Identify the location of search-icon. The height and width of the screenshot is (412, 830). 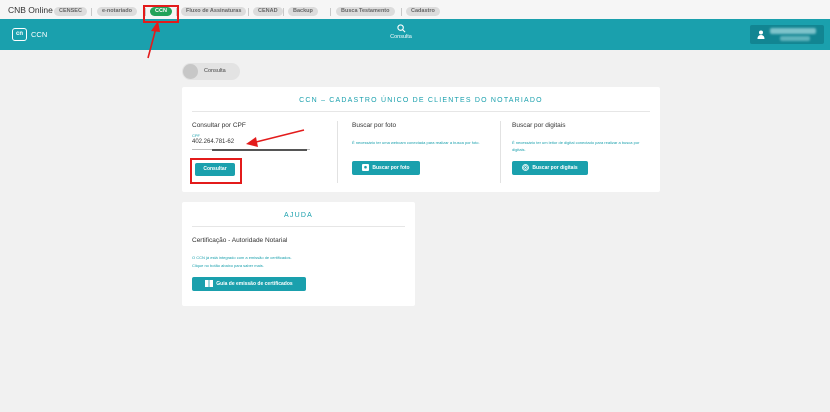
(400, 28).